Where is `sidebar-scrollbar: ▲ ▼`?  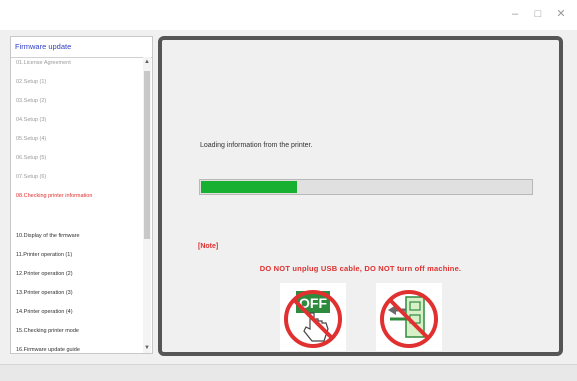
sidebar-scrollbar: ▲ ▼ is located at coordinates (147, 205).